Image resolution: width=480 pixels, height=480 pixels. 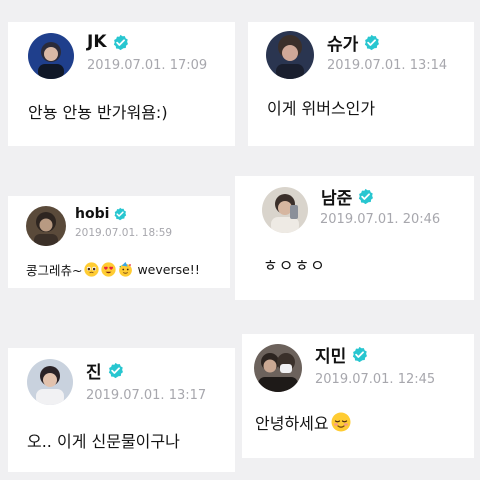 I want to click on post-text: 오.. 이게 신문물이구나, so click(x=103, y=440).